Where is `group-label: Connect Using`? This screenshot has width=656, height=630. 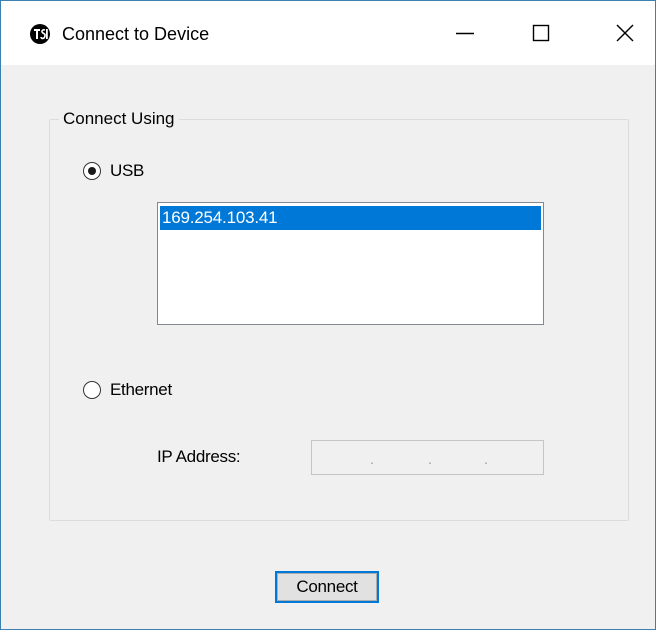 group-label: Connect Using is located at coordinates (119, 119).